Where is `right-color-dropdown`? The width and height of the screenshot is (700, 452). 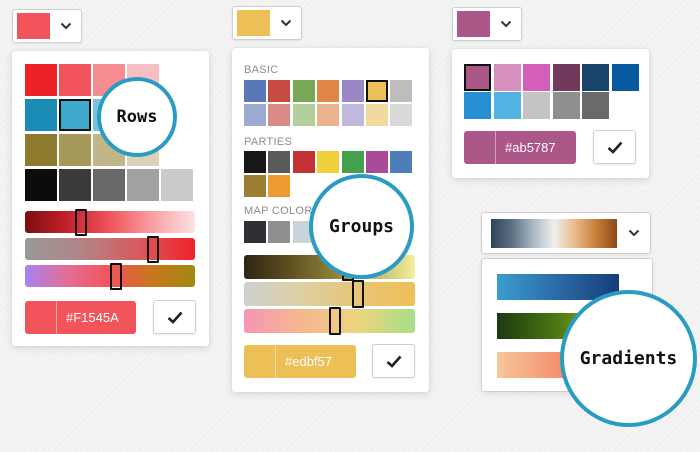
right-color-dropdown is located at coordinates (487, 24).